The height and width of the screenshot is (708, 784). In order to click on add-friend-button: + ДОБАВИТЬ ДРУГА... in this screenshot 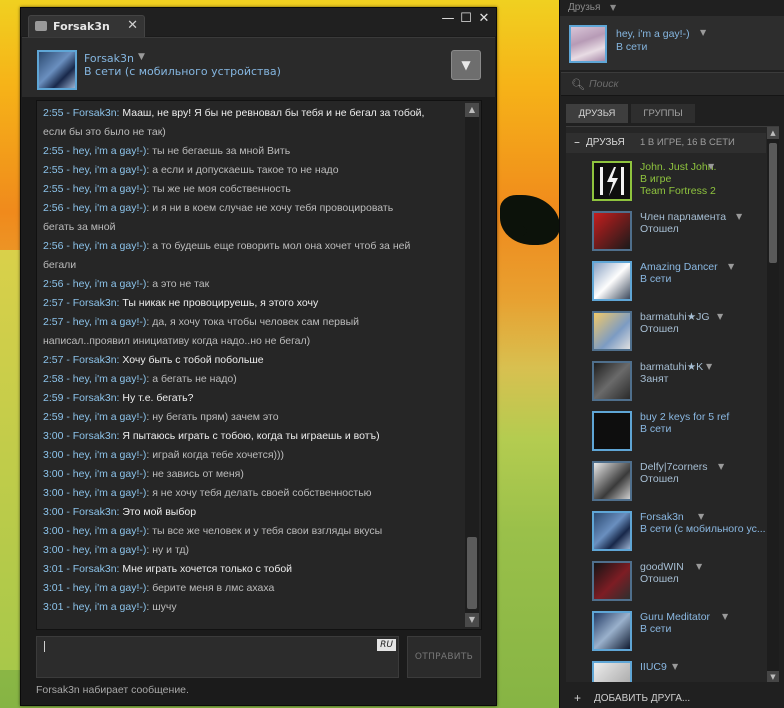, I will do `click(672, 698)`.